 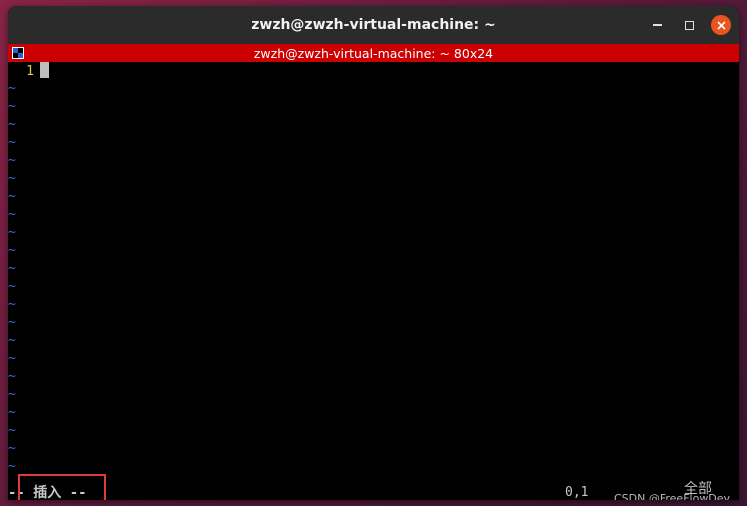 What do you see at coordinates (62, 487) in the screenshot?
I see `mode-highlight-box` at bounding box center [62, 487].